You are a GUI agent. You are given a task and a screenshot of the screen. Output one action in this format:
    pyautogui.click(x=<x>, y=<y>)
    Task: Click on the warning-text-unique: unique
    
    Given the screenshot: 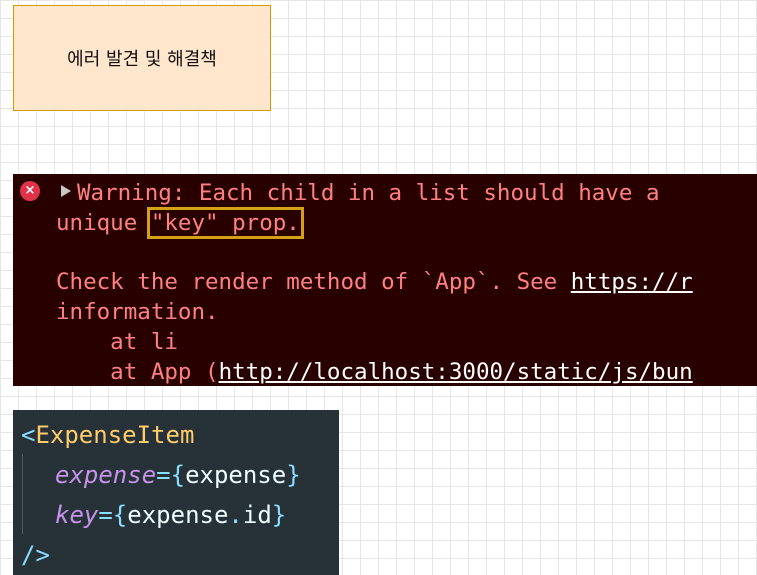 What is the action you would take?
    pyautogui.click(x=103, y=223)
    